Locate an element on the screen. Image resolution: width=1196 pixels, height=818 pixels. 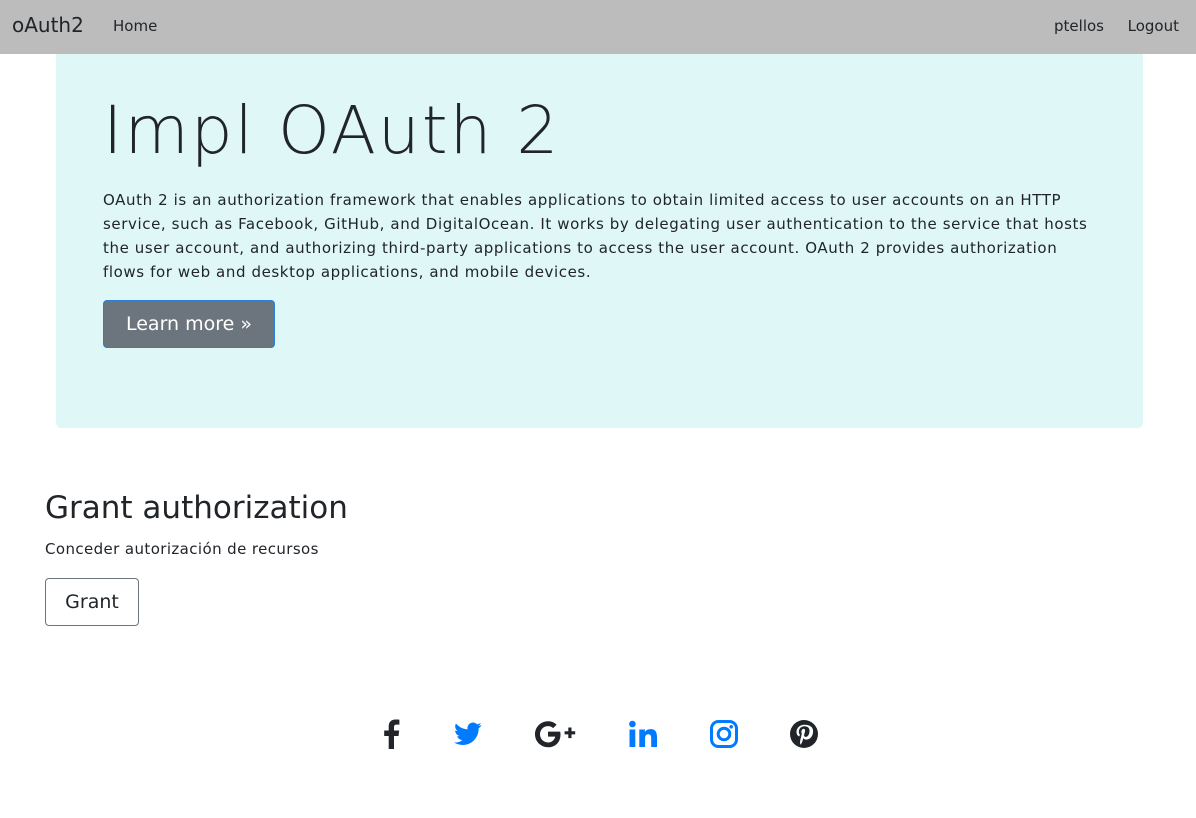
hero-title: Impl OAuth 2 is located at coordinates (332, 130).